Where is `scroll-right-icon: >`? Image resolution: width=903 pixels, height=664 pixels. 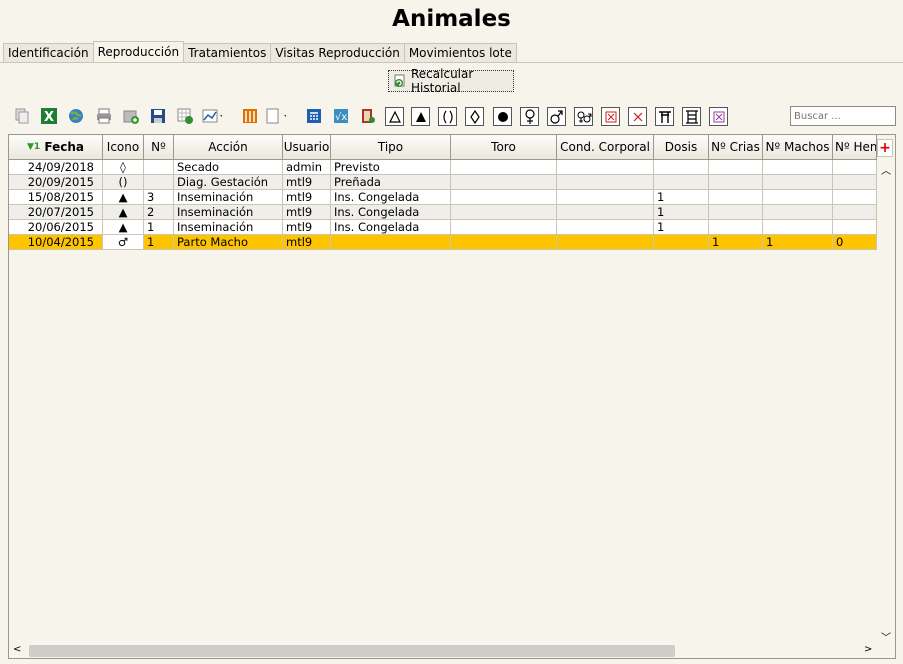
scroll-right-icon: > is located at coordinates (868, 649).